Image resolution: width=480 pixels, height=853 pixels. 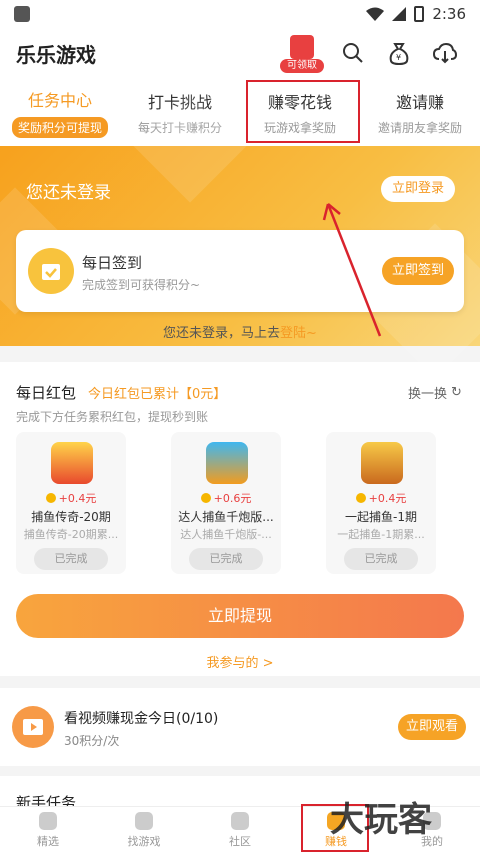 What do you see at coordinates (144, 841) in the screenshot?
I see `nav-label: 找游戏` at bounding box center [144, 841].